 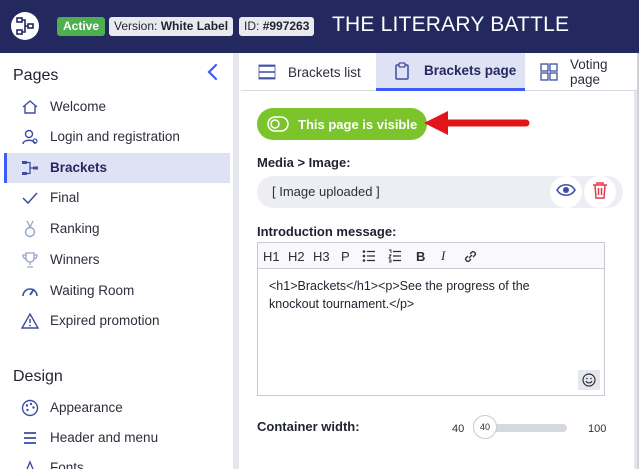 What do you see at coordinates (458, 429) in the screenshot?
I see `slider-min-value: 40` at bounding box center [458, 429].